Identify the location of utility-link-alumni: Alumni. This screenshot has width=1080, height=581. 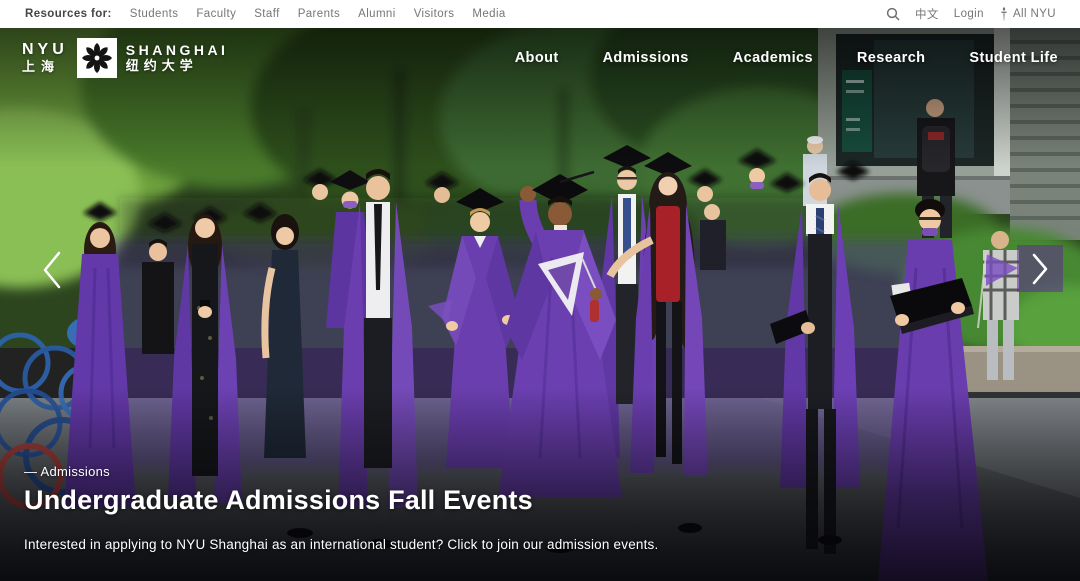
(377, 14).